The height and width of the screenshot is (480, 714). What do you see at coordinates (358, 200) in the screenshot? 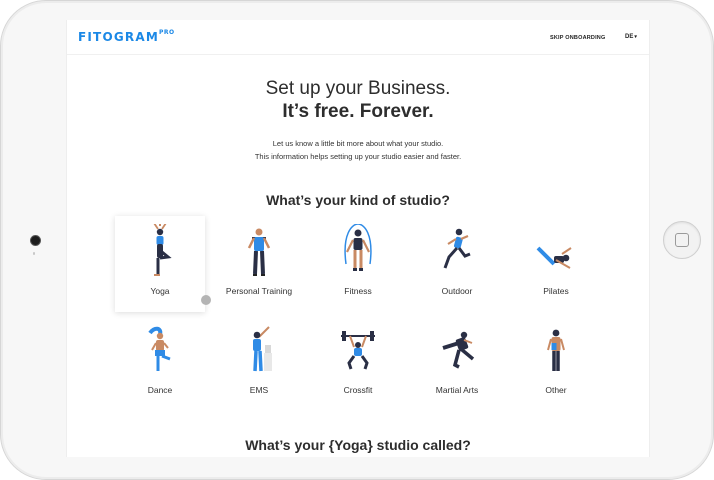
I see `studio-kind-heading: What’s your kind of studio?` at bounding box center [358, 200].